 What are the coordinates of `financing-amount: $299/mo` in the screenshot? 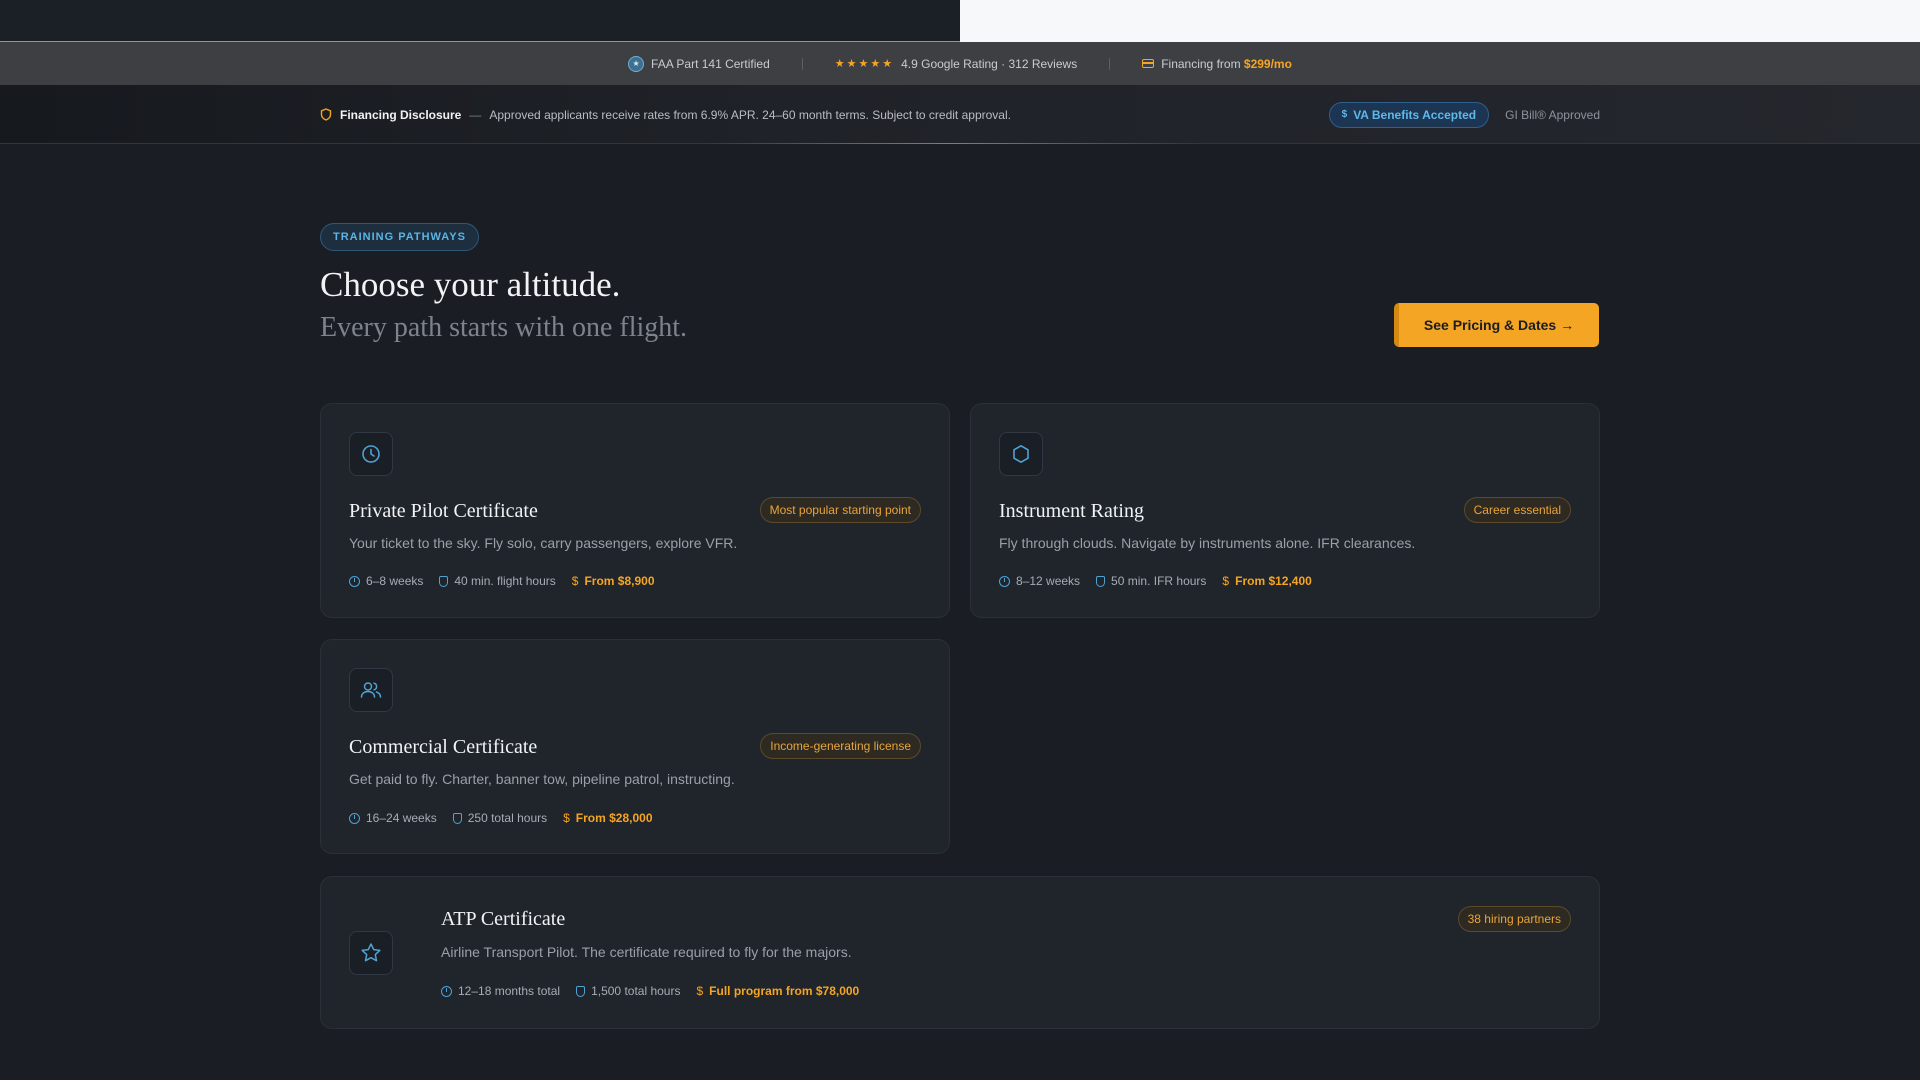 It's located at (1267, 63).